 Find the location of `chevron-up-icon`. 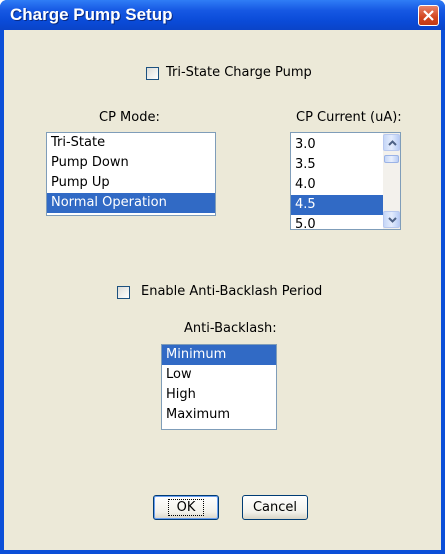

chevron-up-icon is located at coordinates (392, 143).